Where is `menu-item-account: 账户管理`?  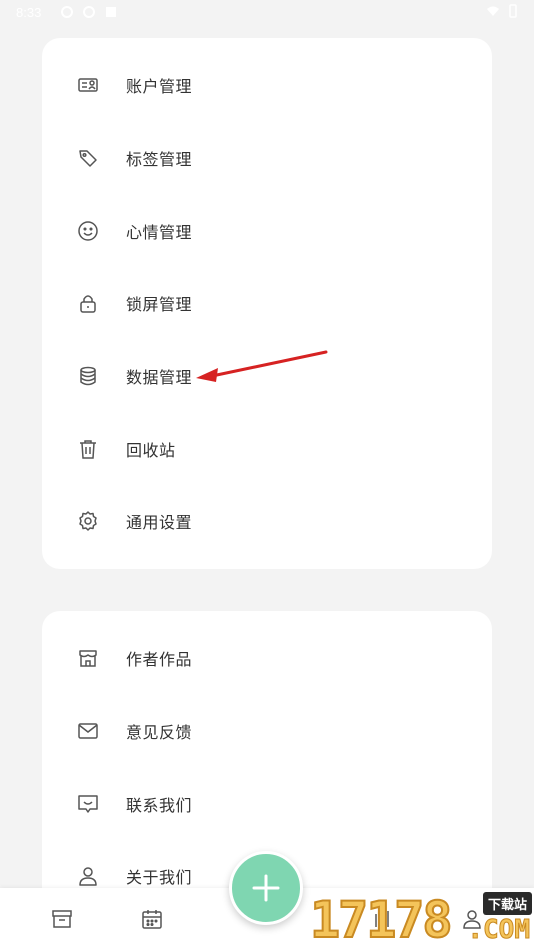
menu-item-account: 账户管理 is located at coordinates (267, 85).